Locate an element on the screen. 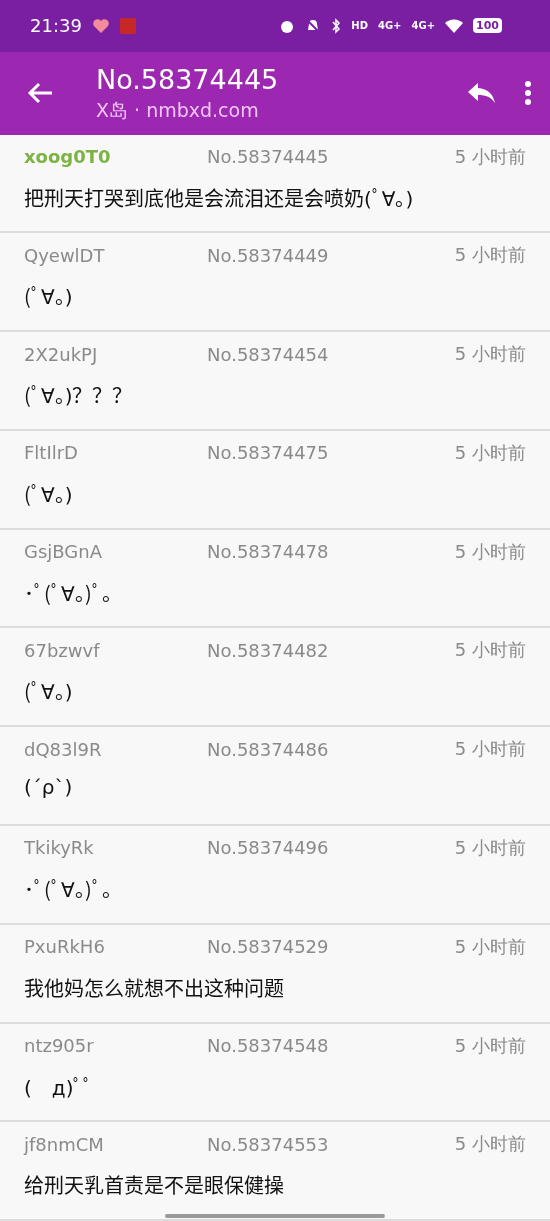 The width and height of the screenshot is (550, 1221). post-number: No.58374553 is located at coordinates (268, 1144).